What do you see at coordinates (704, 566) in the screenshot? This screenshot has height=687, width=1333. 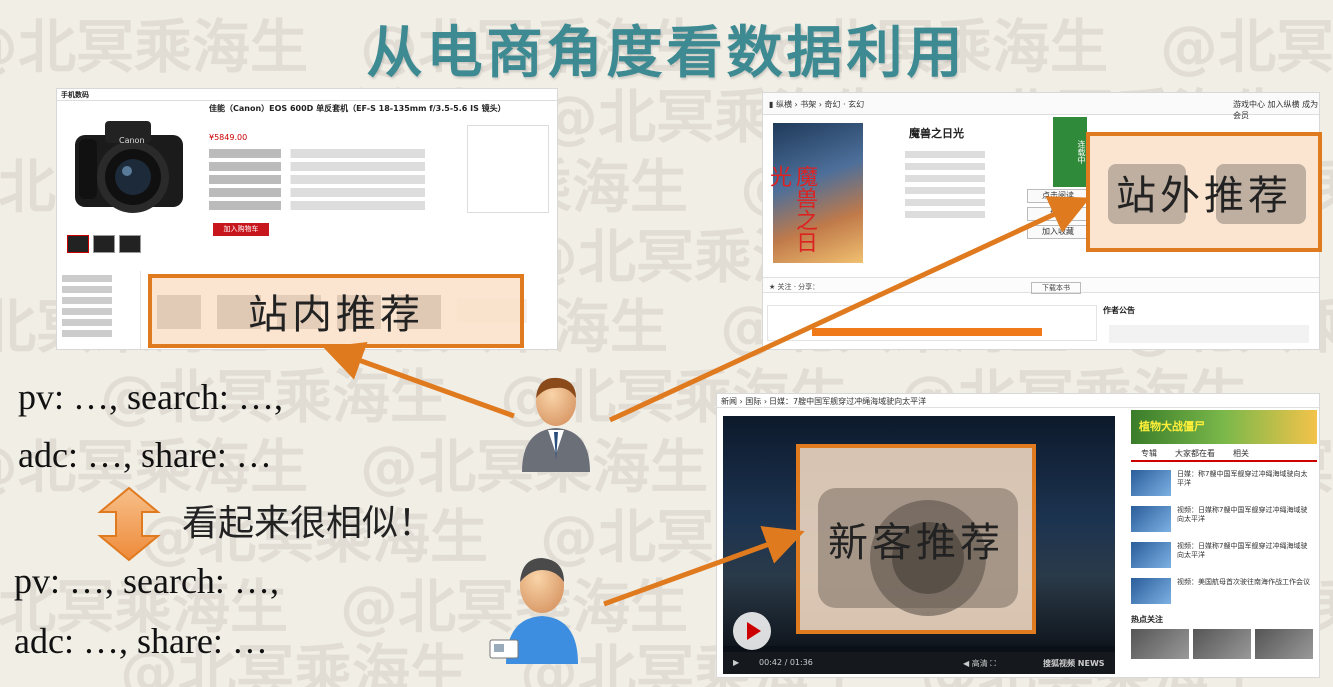 I see `arrow-to-new-customer` at bounding box center [704, 566].